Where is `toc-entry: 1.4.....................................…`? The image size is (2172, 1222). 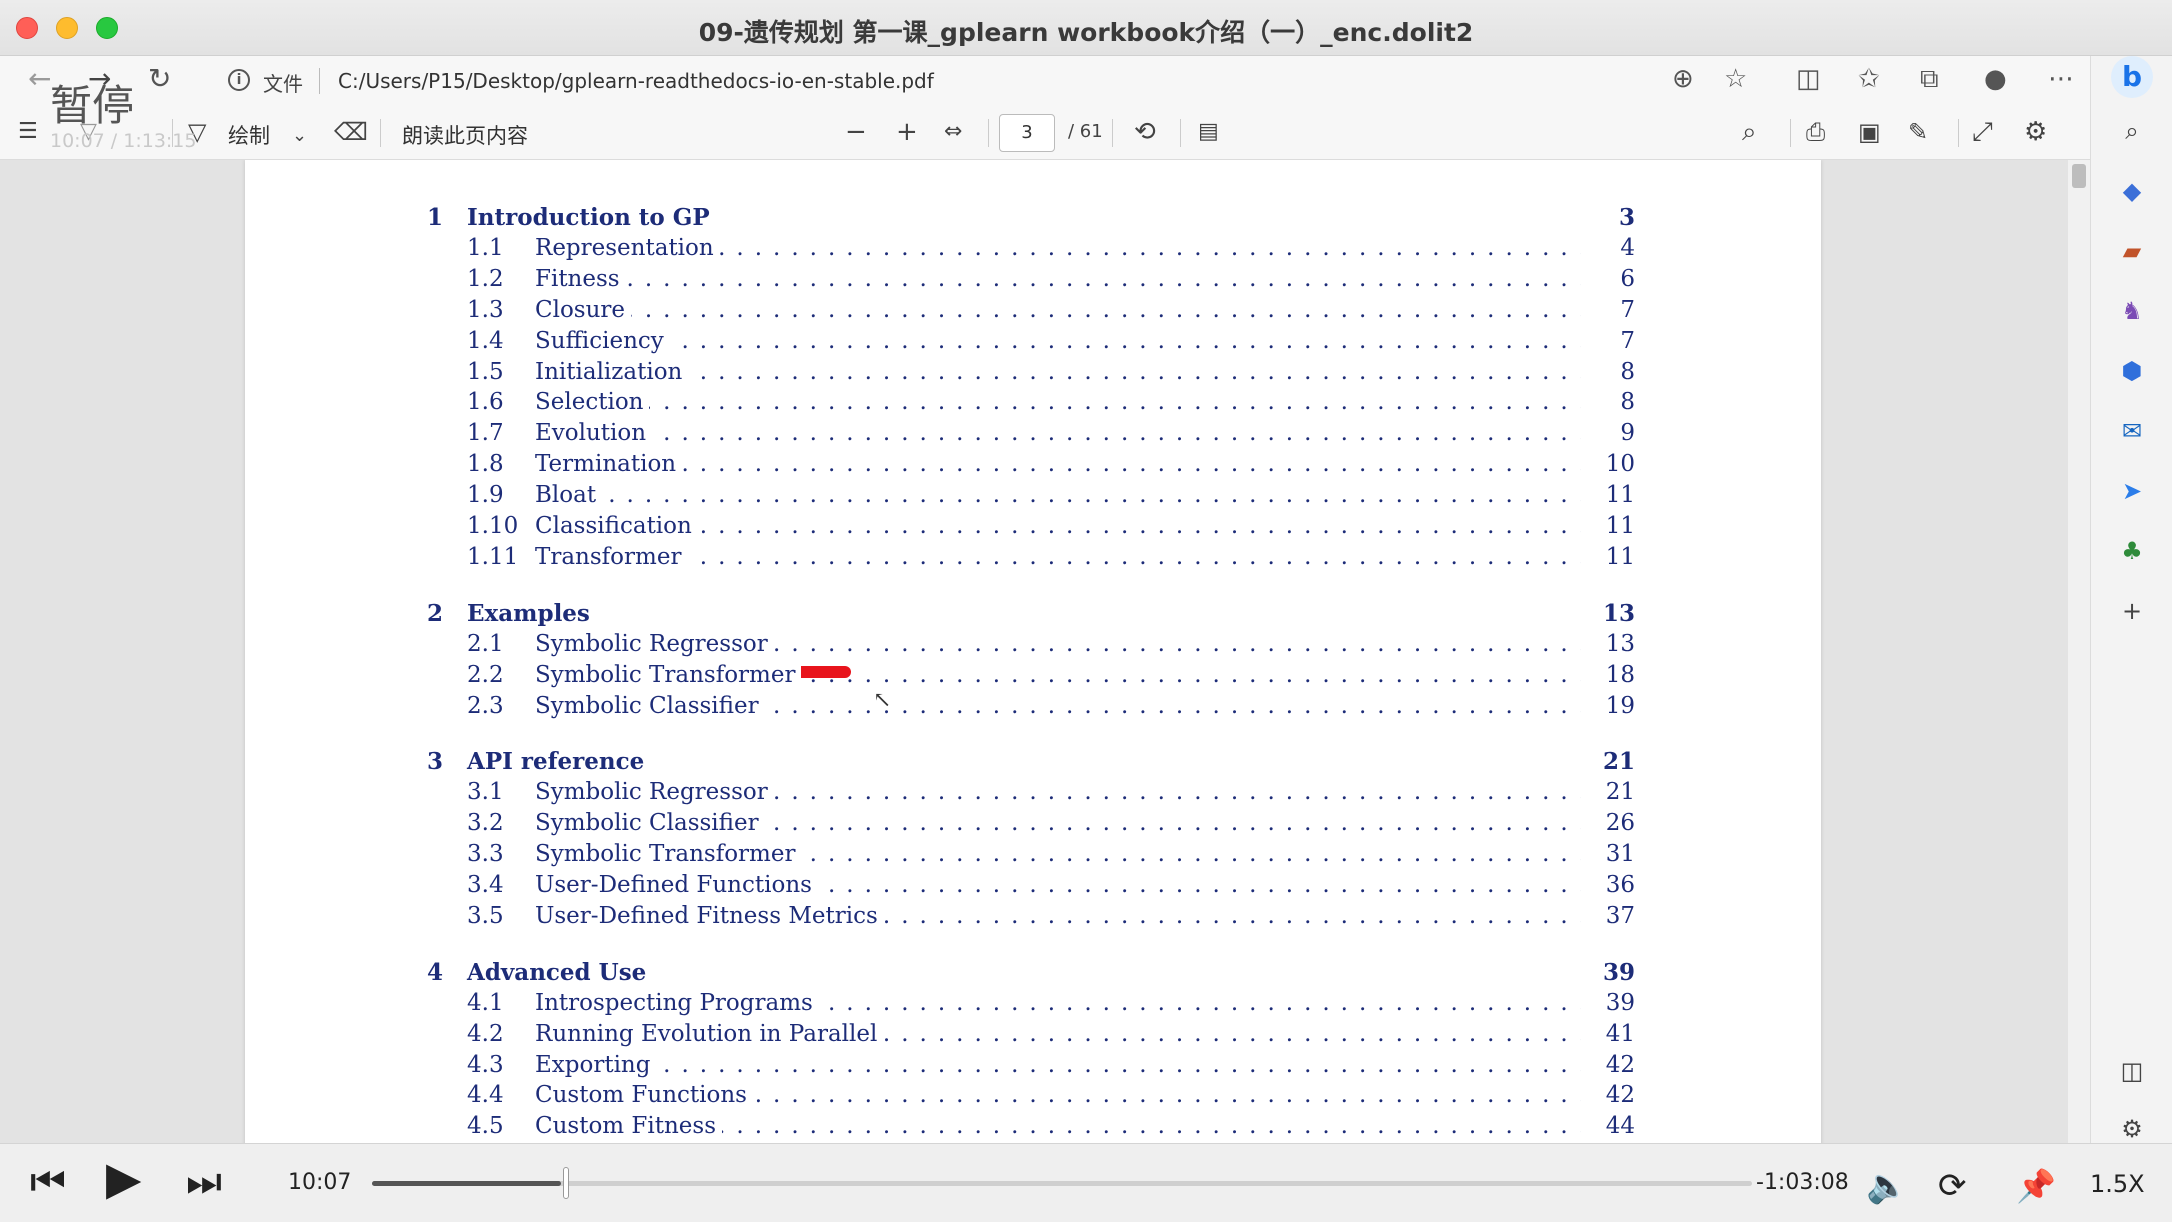
toc-entry: 1.4.....................................… is located at coordinates (1033, 343).